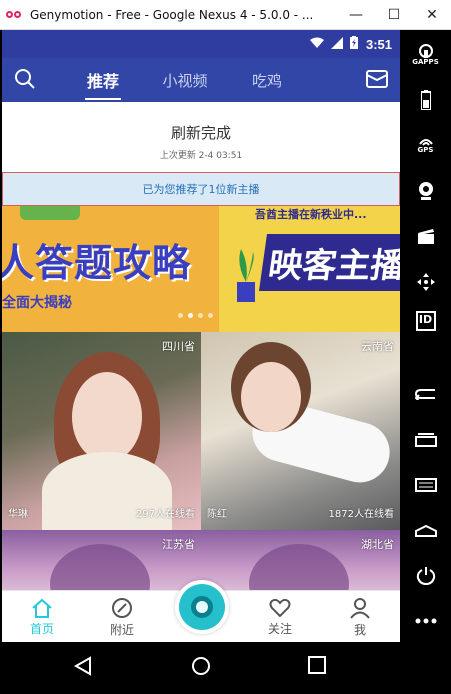 Image resolution: width=451 pixels, height=694 pixels. Describe the element at coordinates (336, 44) in the screenshot. I see `signal-icon` at that location.